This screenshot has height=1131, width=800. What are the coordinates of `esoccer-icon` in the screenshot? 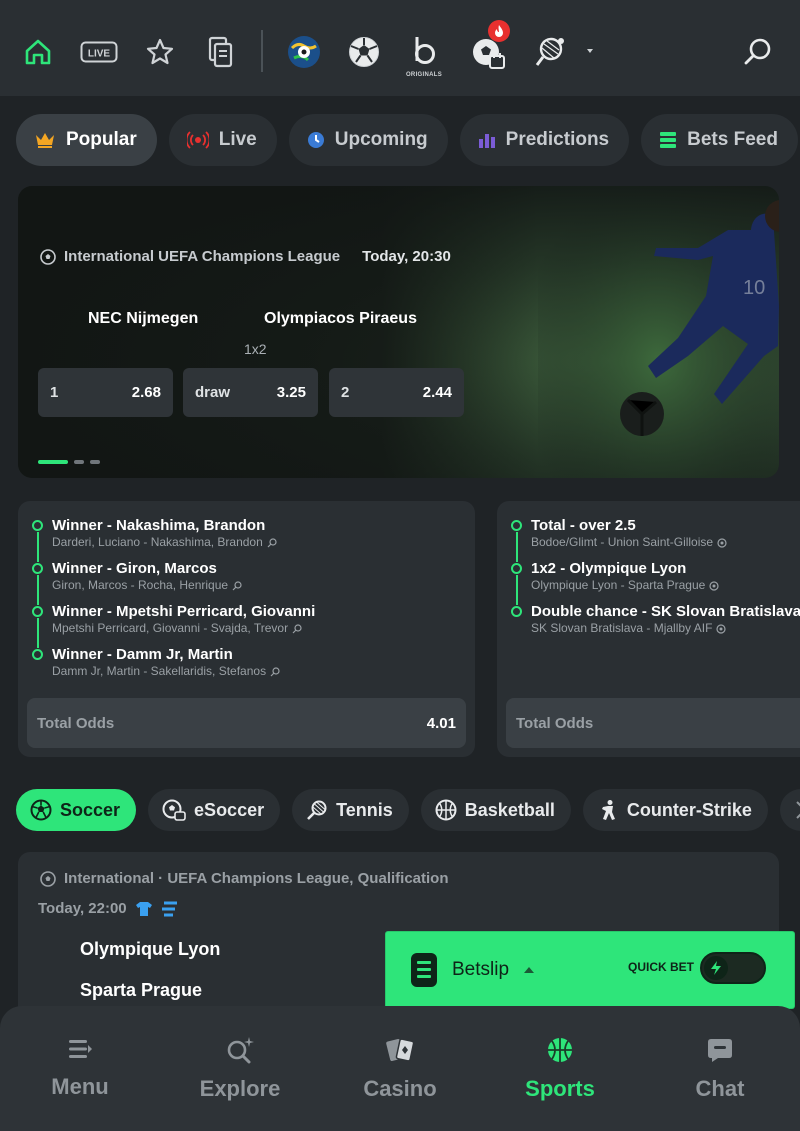 It's located at (174, 810).